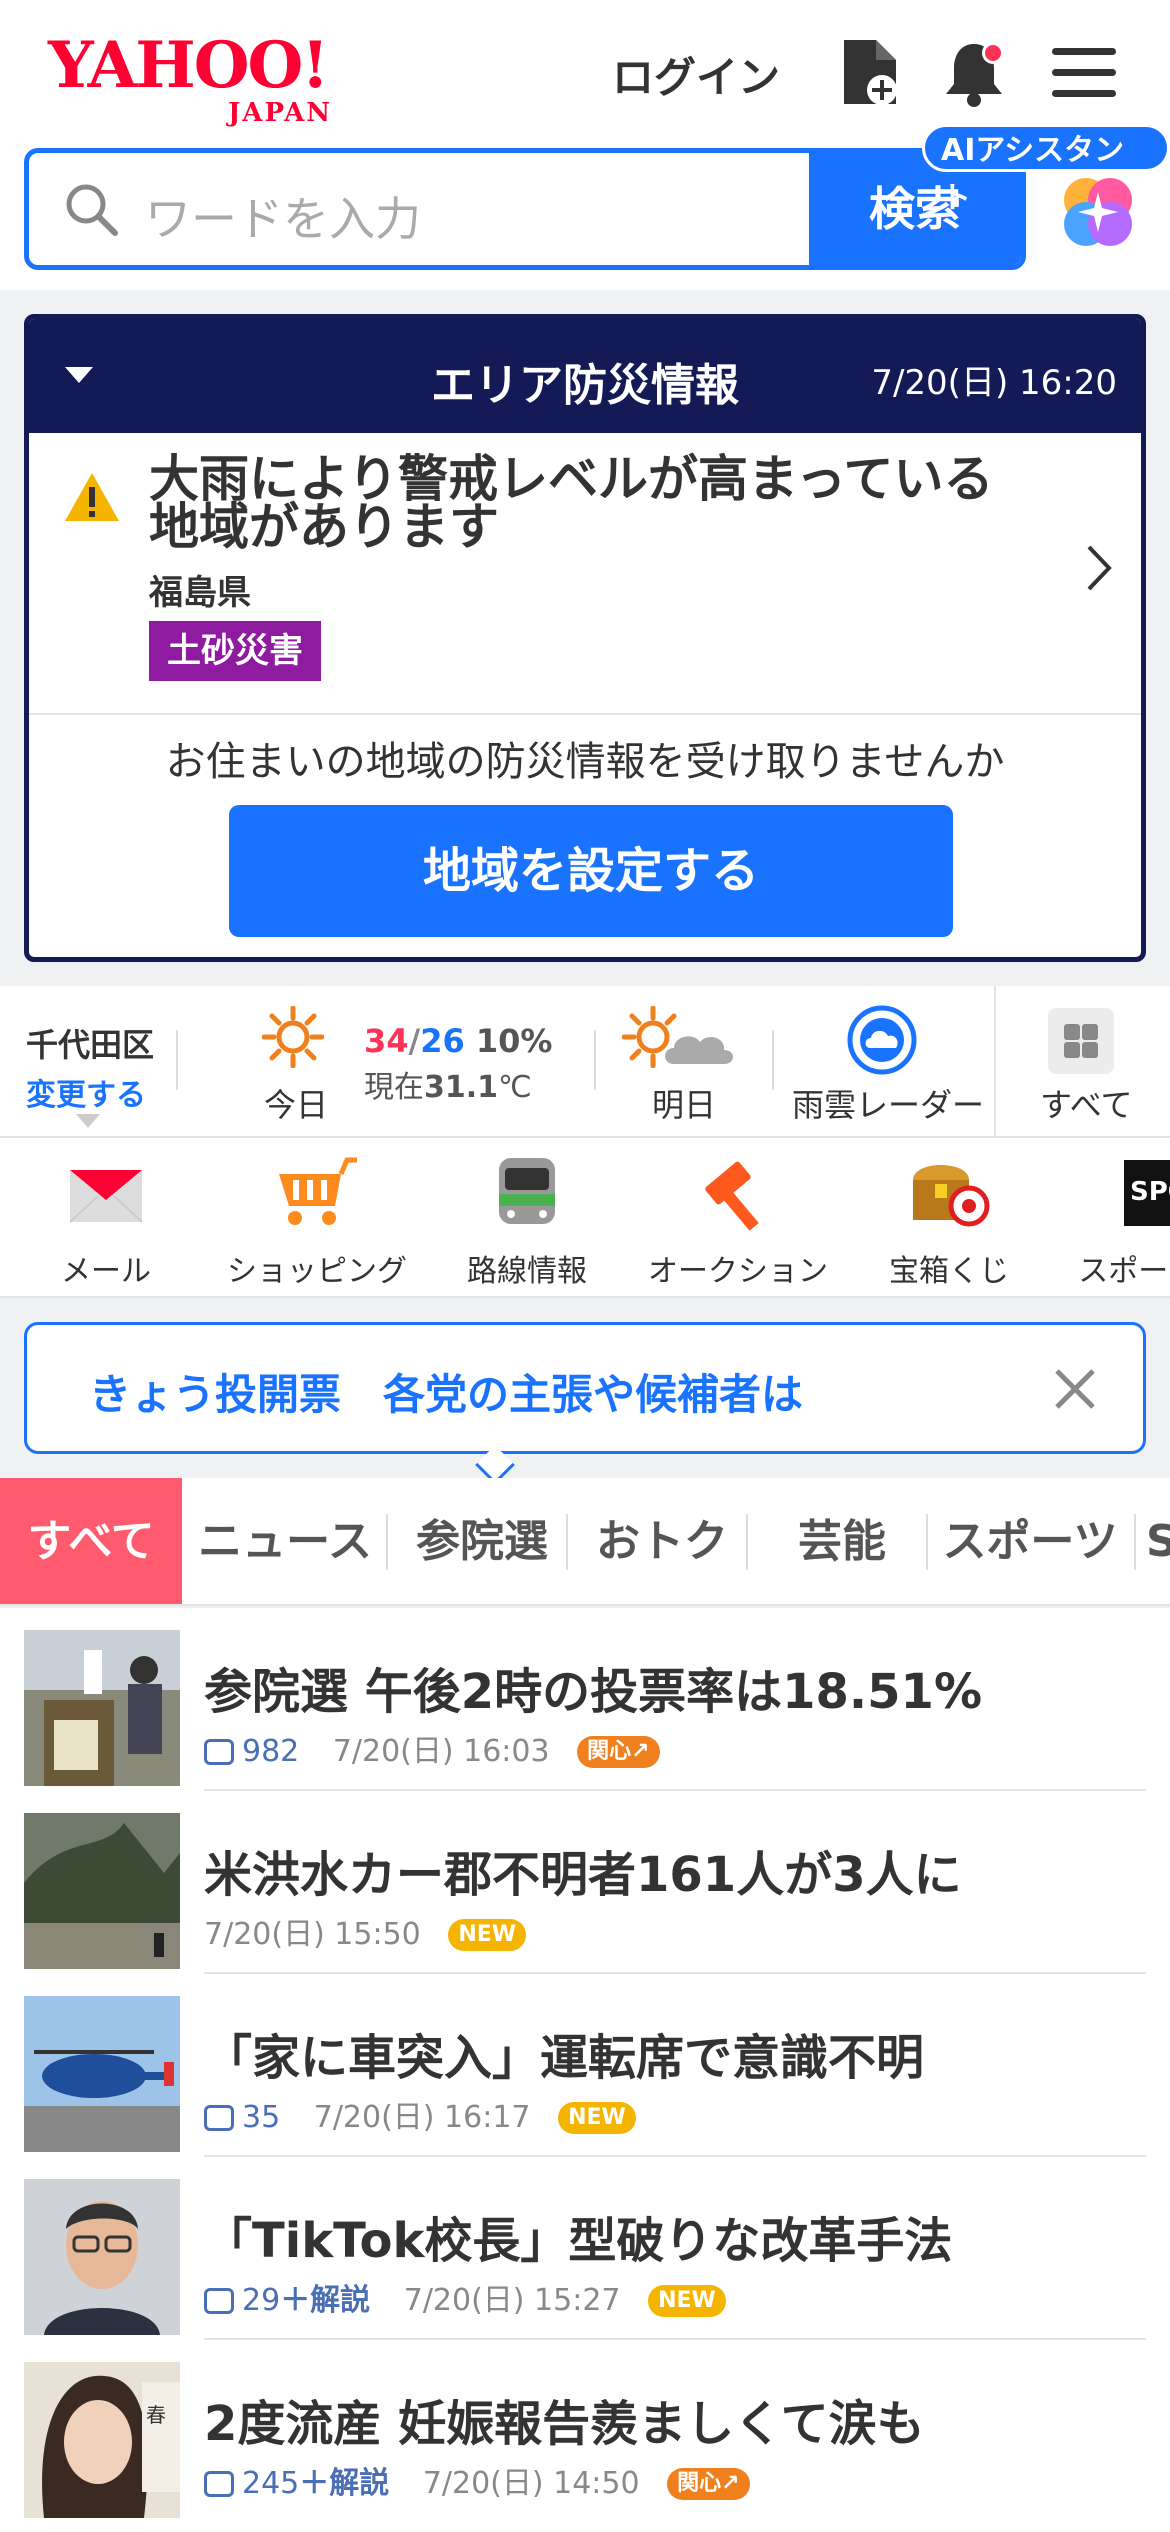 The image size is (1170, 2532). What do you see at coordinates (564, 2424) in the screenshot?
I see `news-title: 2度流産 妊娠報告羨ましくて涙も` at bounding box center [564, 2424].